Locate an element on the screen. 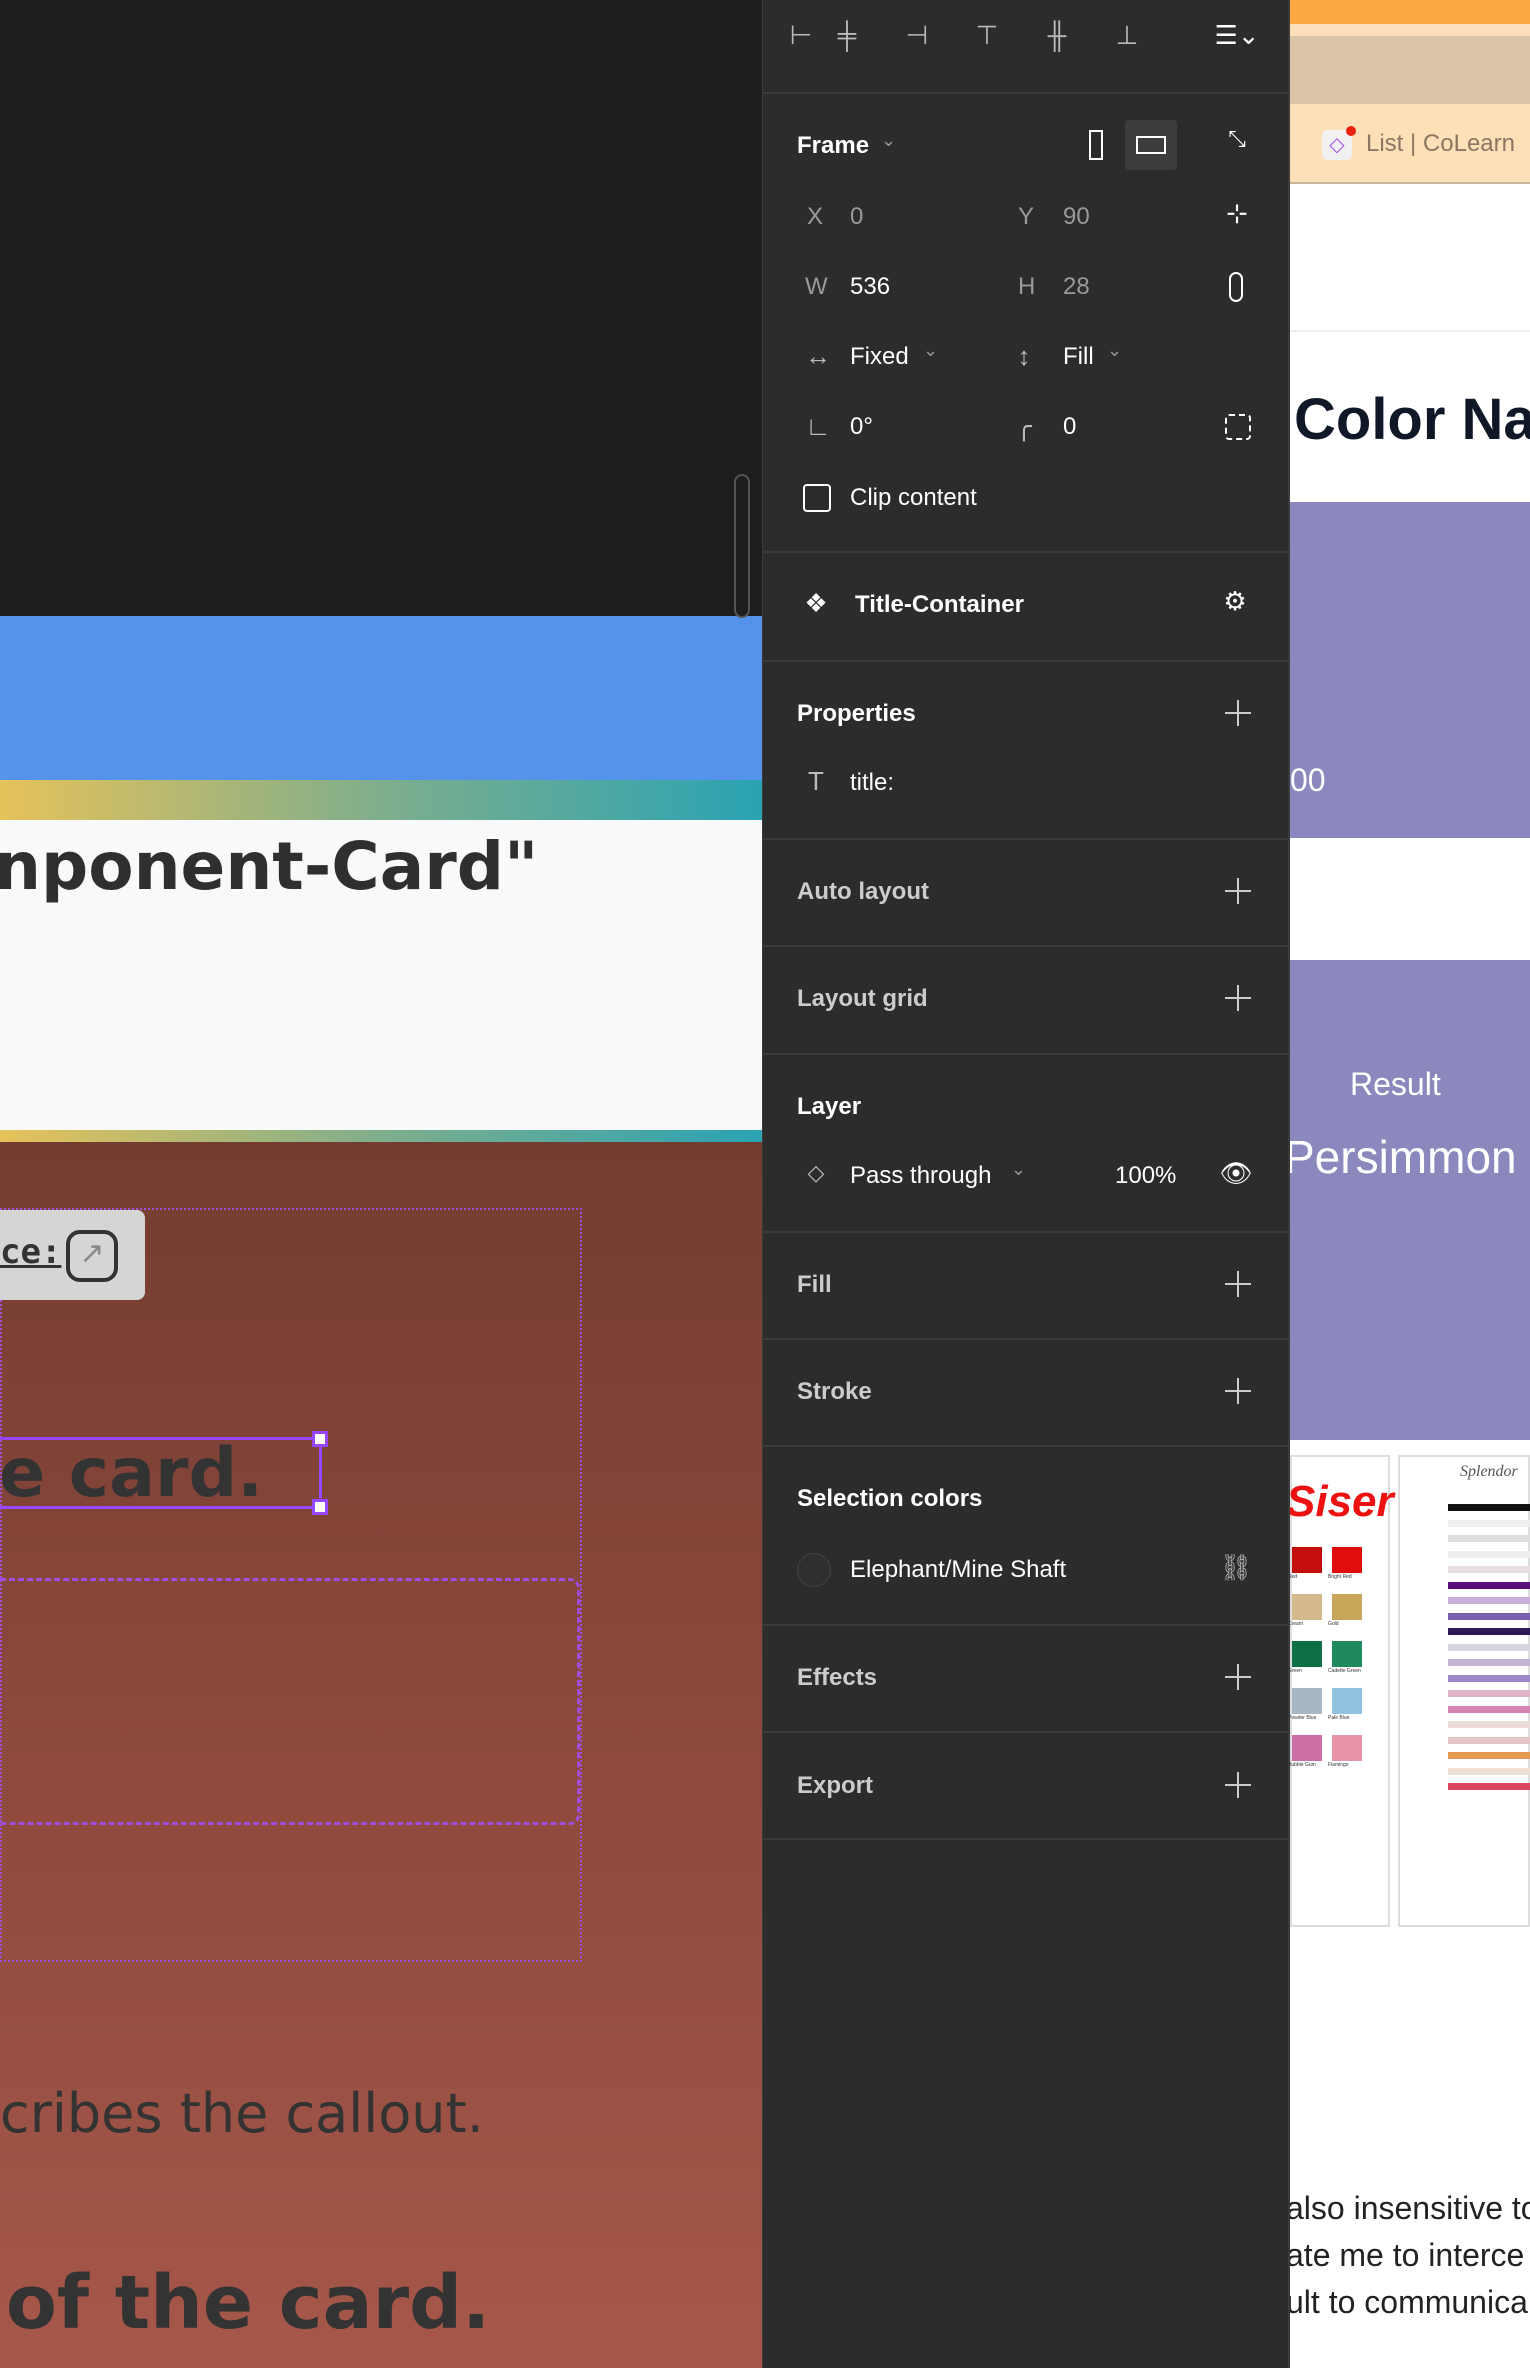 The image size is (1530, 2368). align-left-icon: ⊢ is located at coordinates (801, 35).